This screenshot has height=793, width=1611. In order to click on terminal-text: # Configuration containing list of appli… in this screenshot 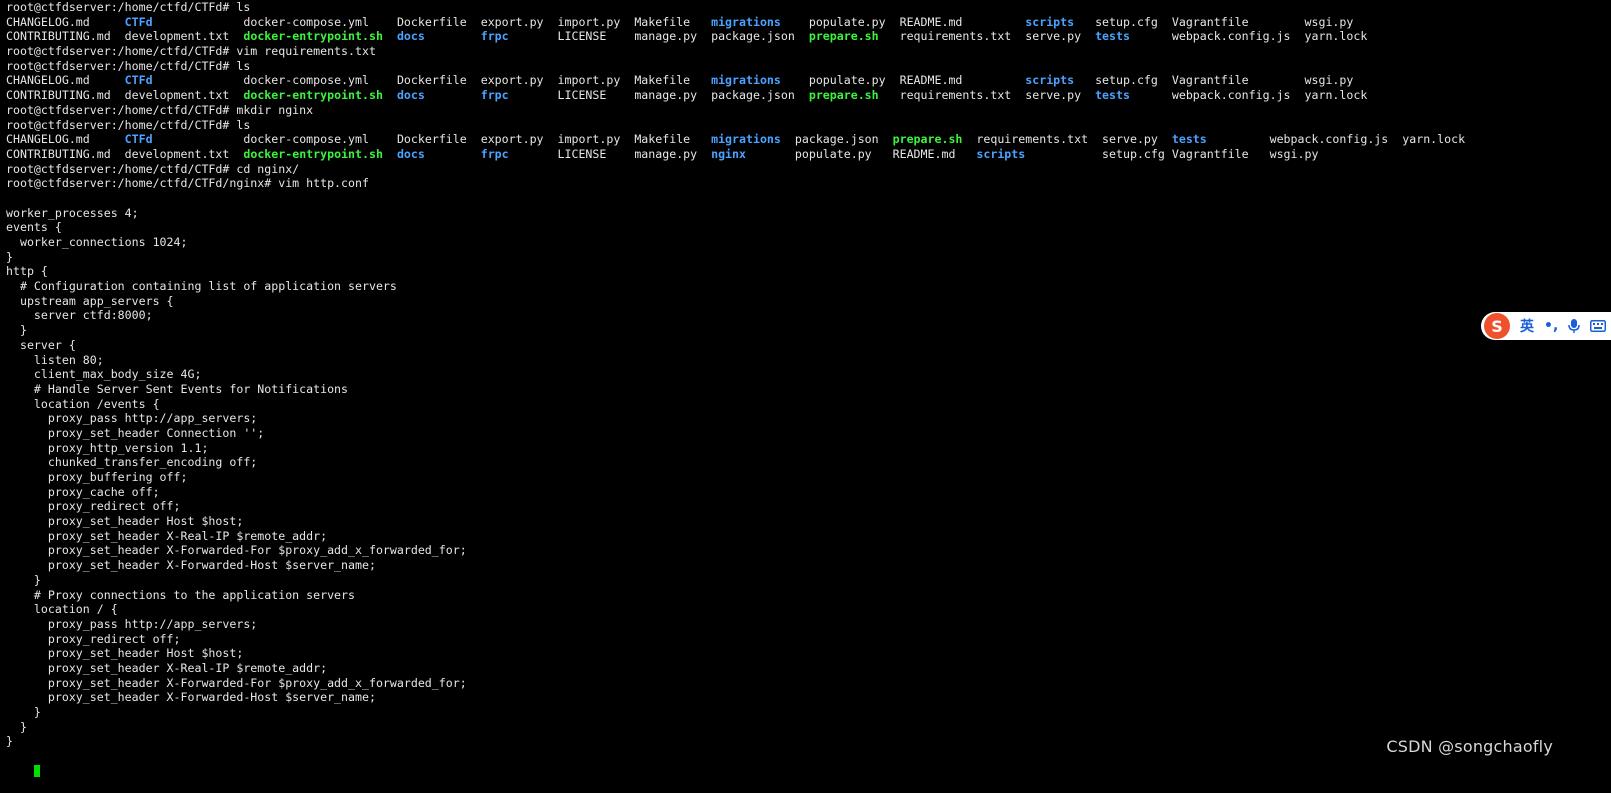, I will do `click(201, 286)`.